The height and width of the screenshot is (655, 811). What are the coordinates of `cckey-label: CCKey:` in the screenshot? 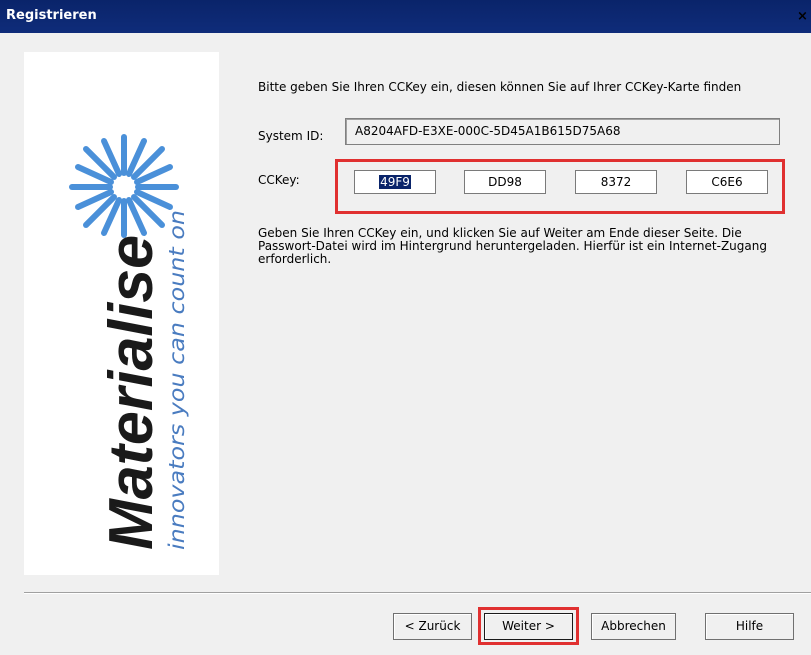 It's located at (279, 180).